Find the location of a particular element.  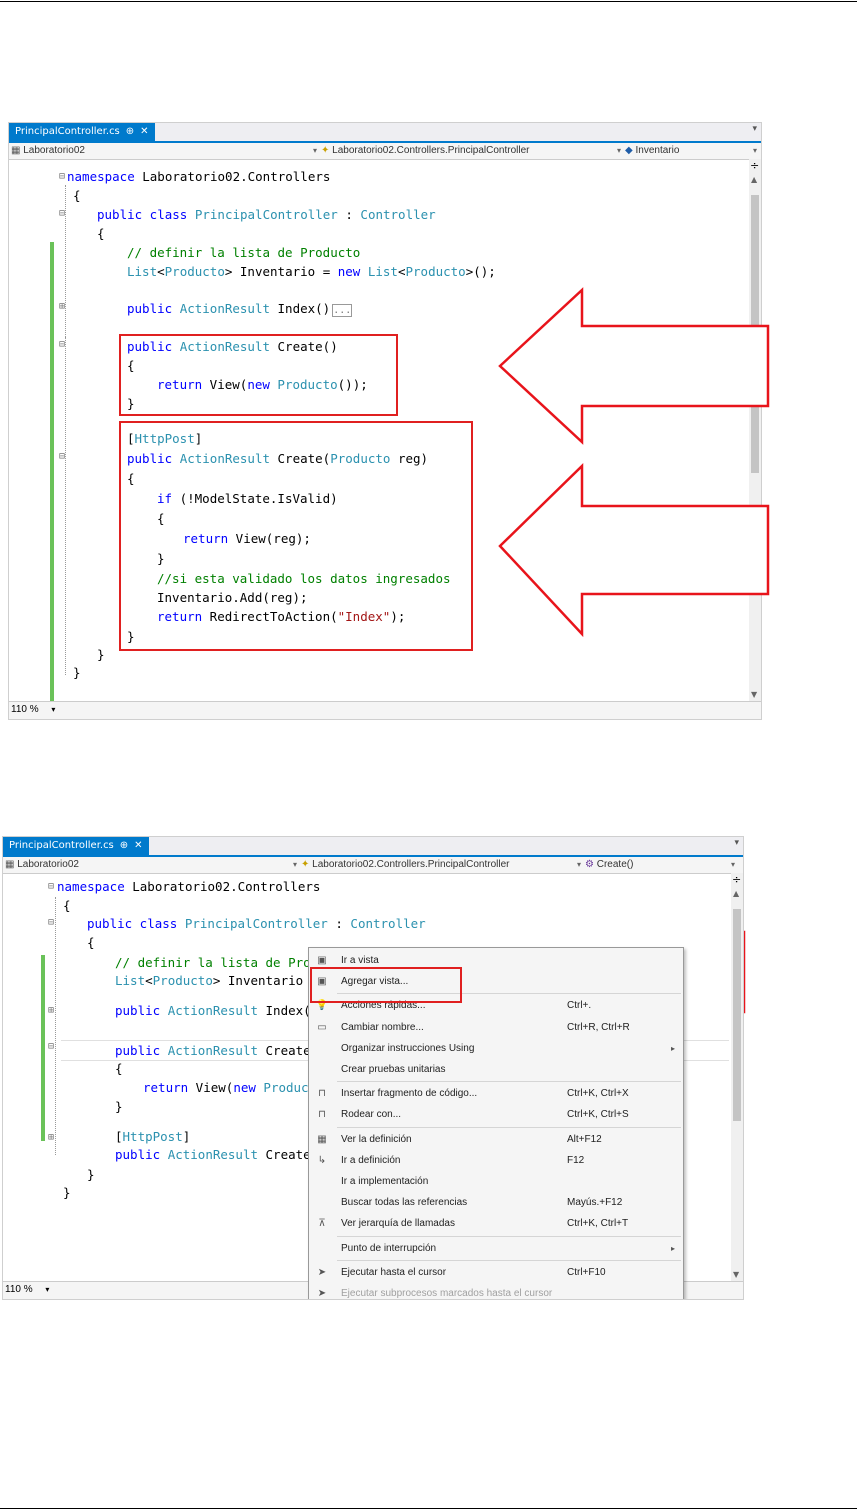

document-tab: PrincipalController.cs ⊕ ✕ is located at coordinates (76, 846).